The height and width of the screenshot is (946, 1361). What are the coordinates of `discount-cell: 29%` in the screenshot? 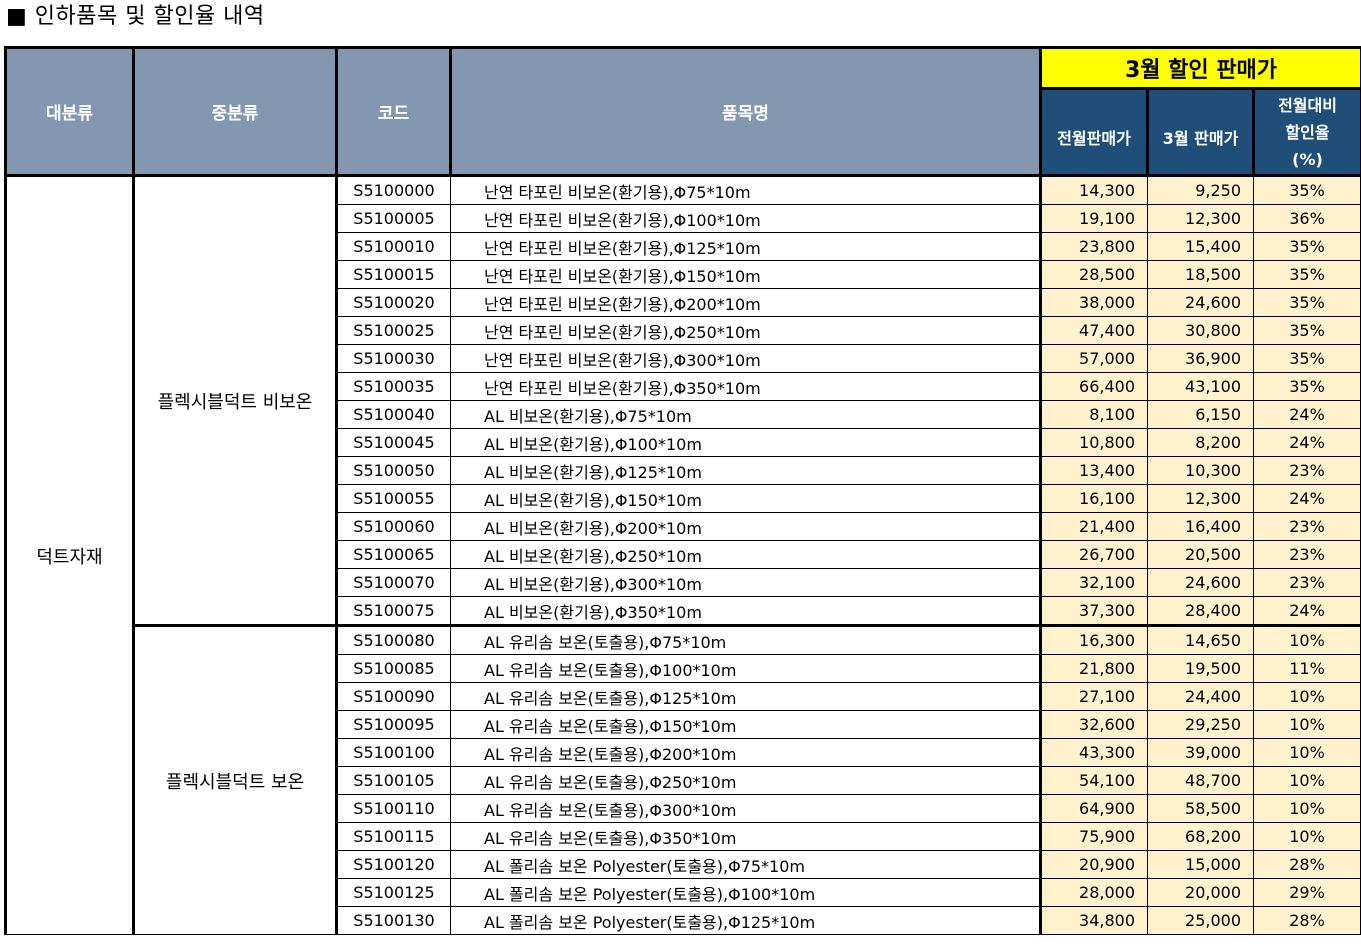 It's located at (1306, 892).